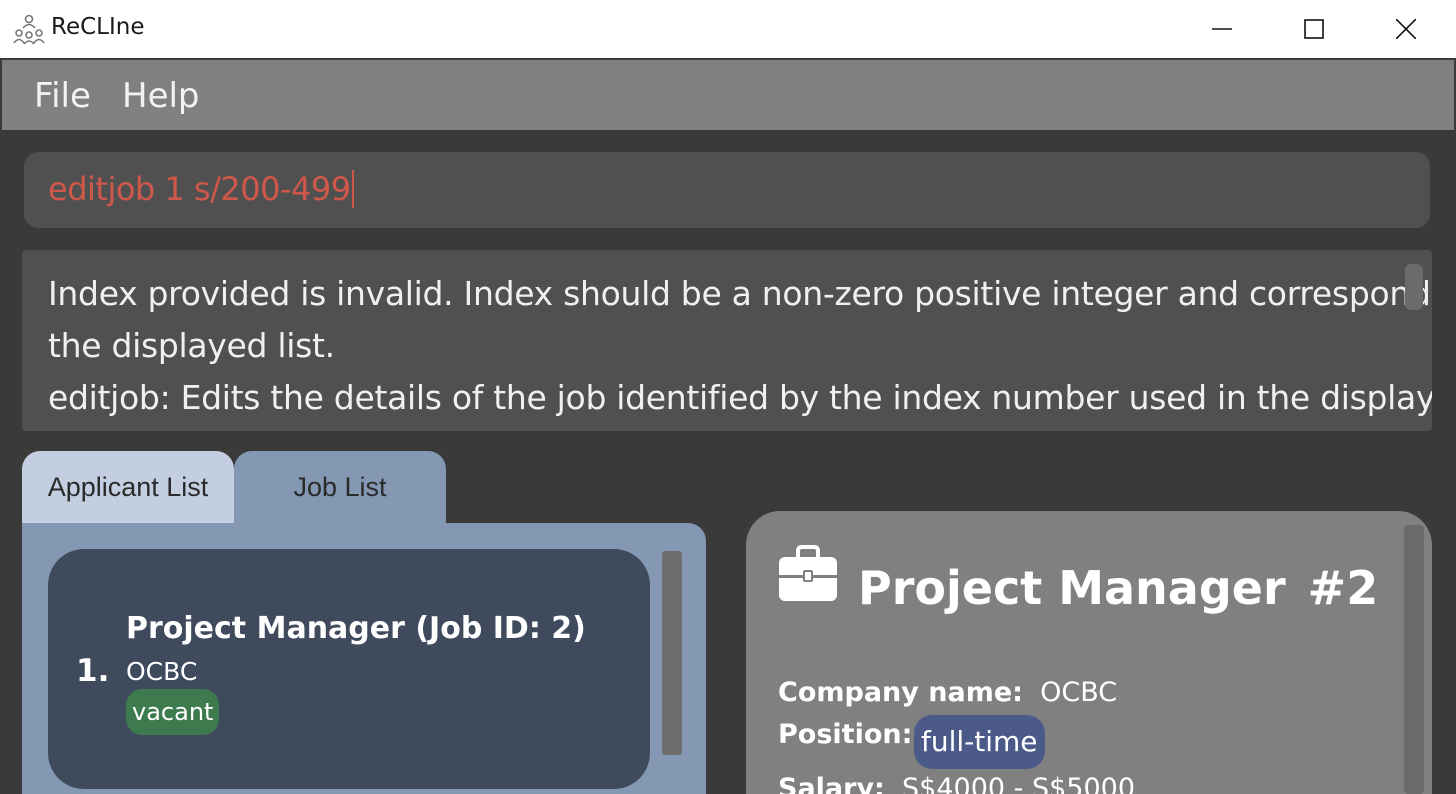 This screenshot has width=1456, height=794. What do you see at coordinates (1072, 588) in the screenshot?
I see `job-detail-title-text: Project Manager` at bounding box center [1072, 588].